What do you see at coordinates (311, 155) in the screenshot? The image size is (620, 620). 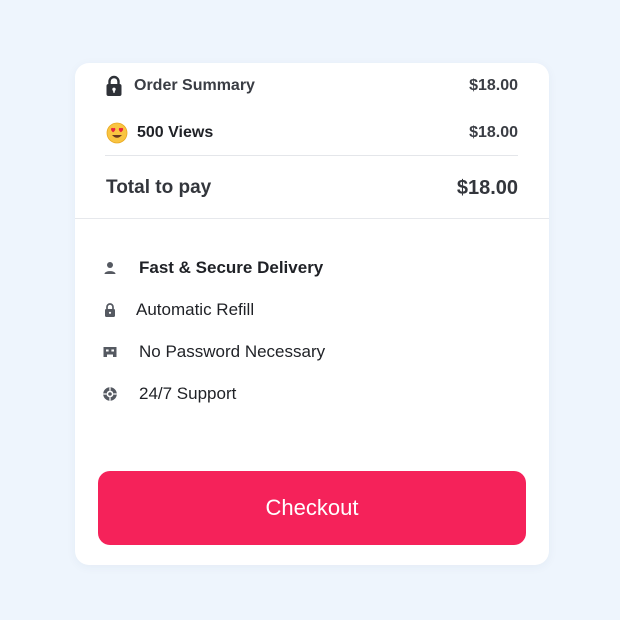 I see `divider` at bounding box center [311, 155].